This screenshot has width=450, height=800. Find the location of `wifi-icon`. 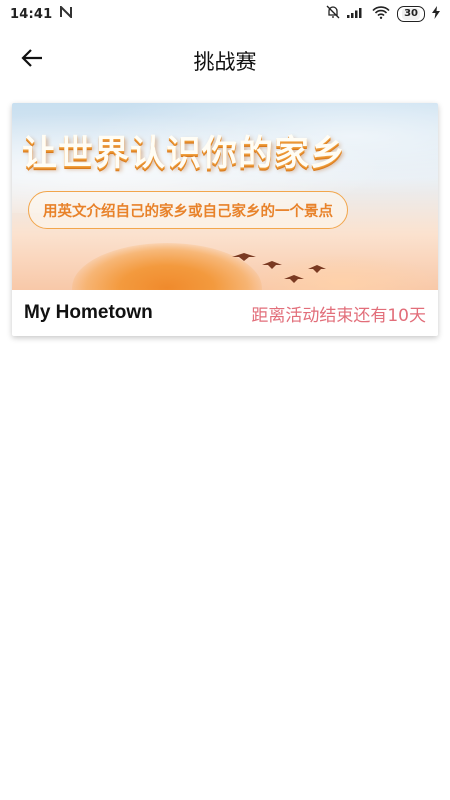

wifi-icon is located at coordinates (381, 14).